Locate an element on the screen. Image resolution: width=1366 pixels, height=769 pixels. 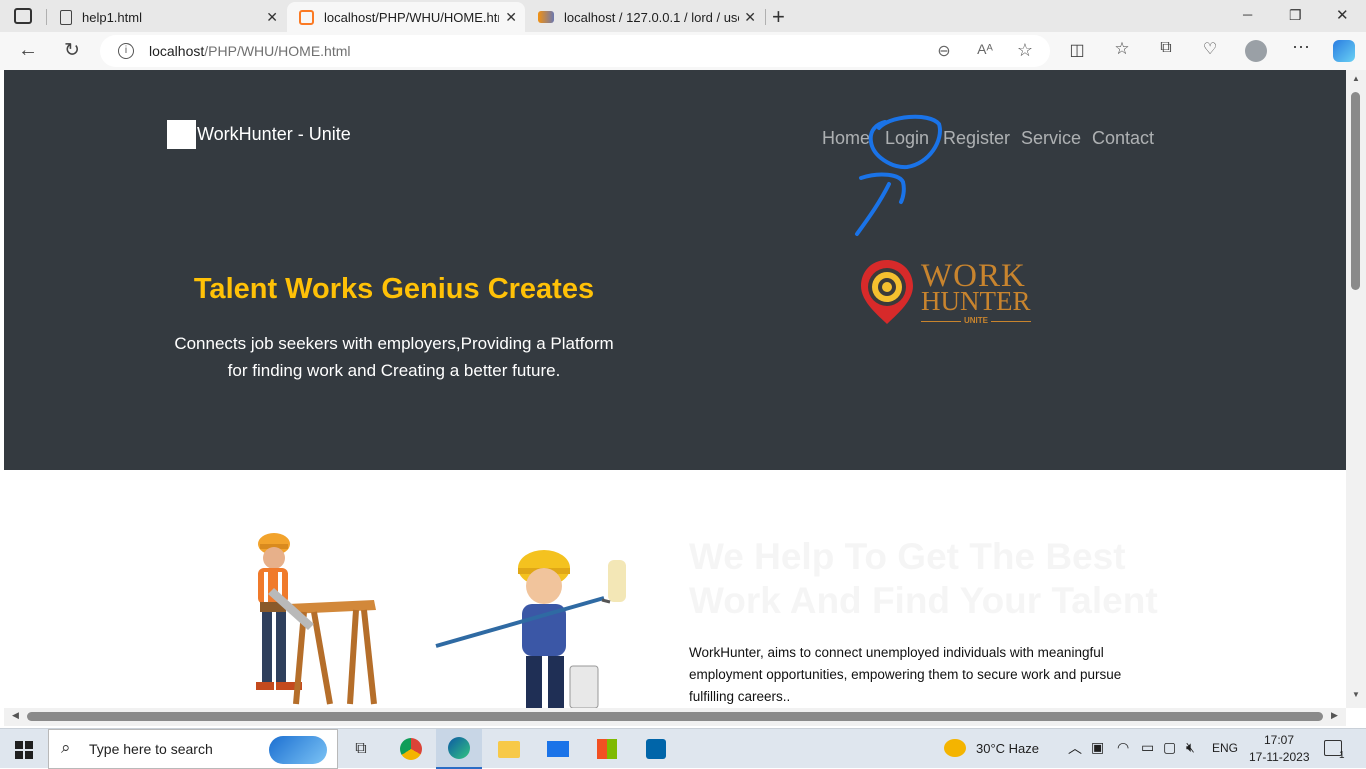
task-view-icon: ⧉ is located at coordinates (361, 749).